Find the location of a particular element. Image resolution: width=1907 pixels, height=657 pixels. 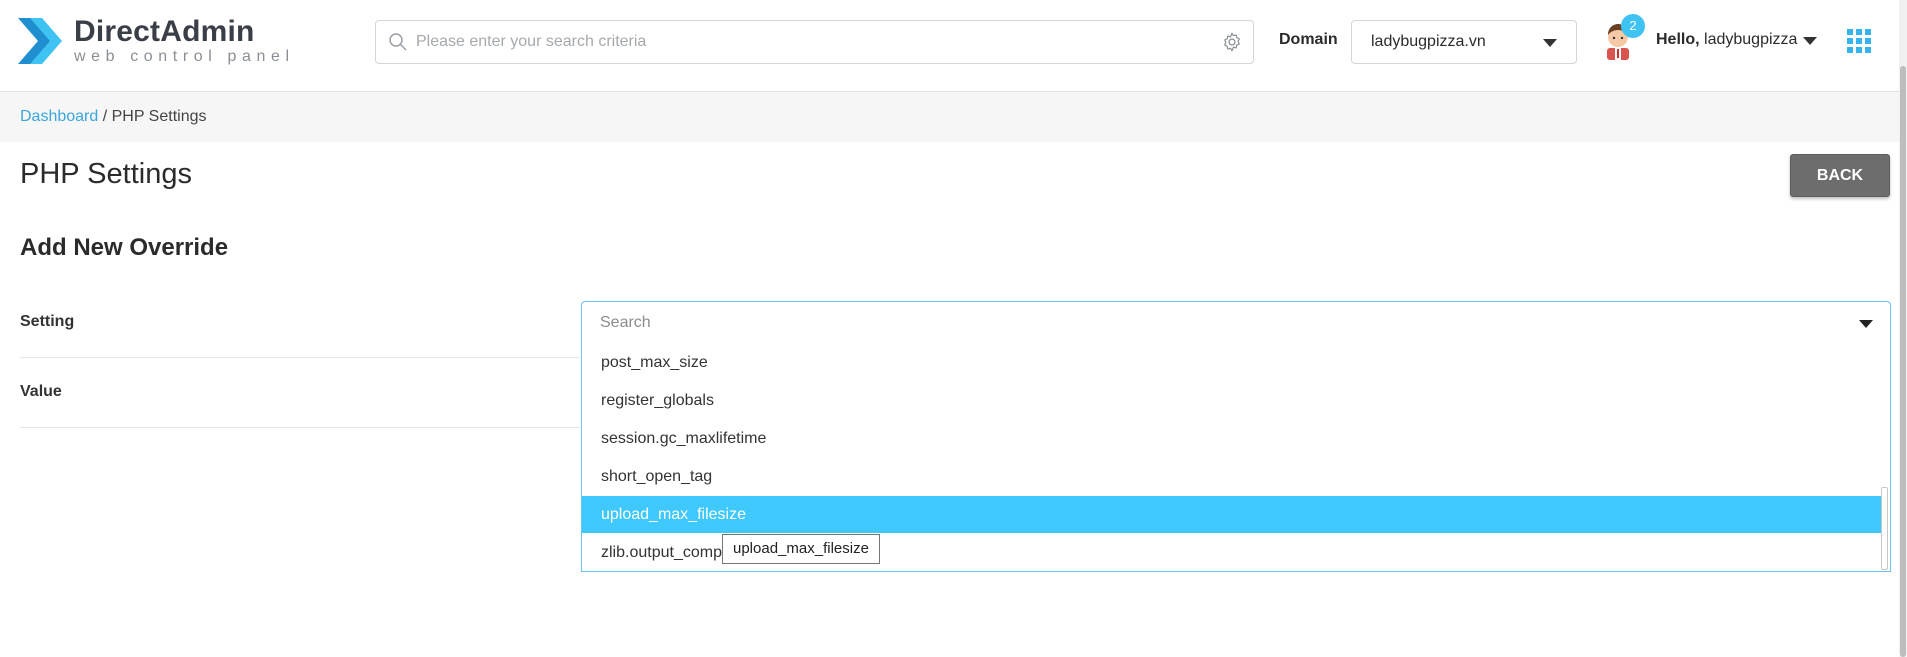

greeting-label: Hello, is located at coordinates (1678, 39).